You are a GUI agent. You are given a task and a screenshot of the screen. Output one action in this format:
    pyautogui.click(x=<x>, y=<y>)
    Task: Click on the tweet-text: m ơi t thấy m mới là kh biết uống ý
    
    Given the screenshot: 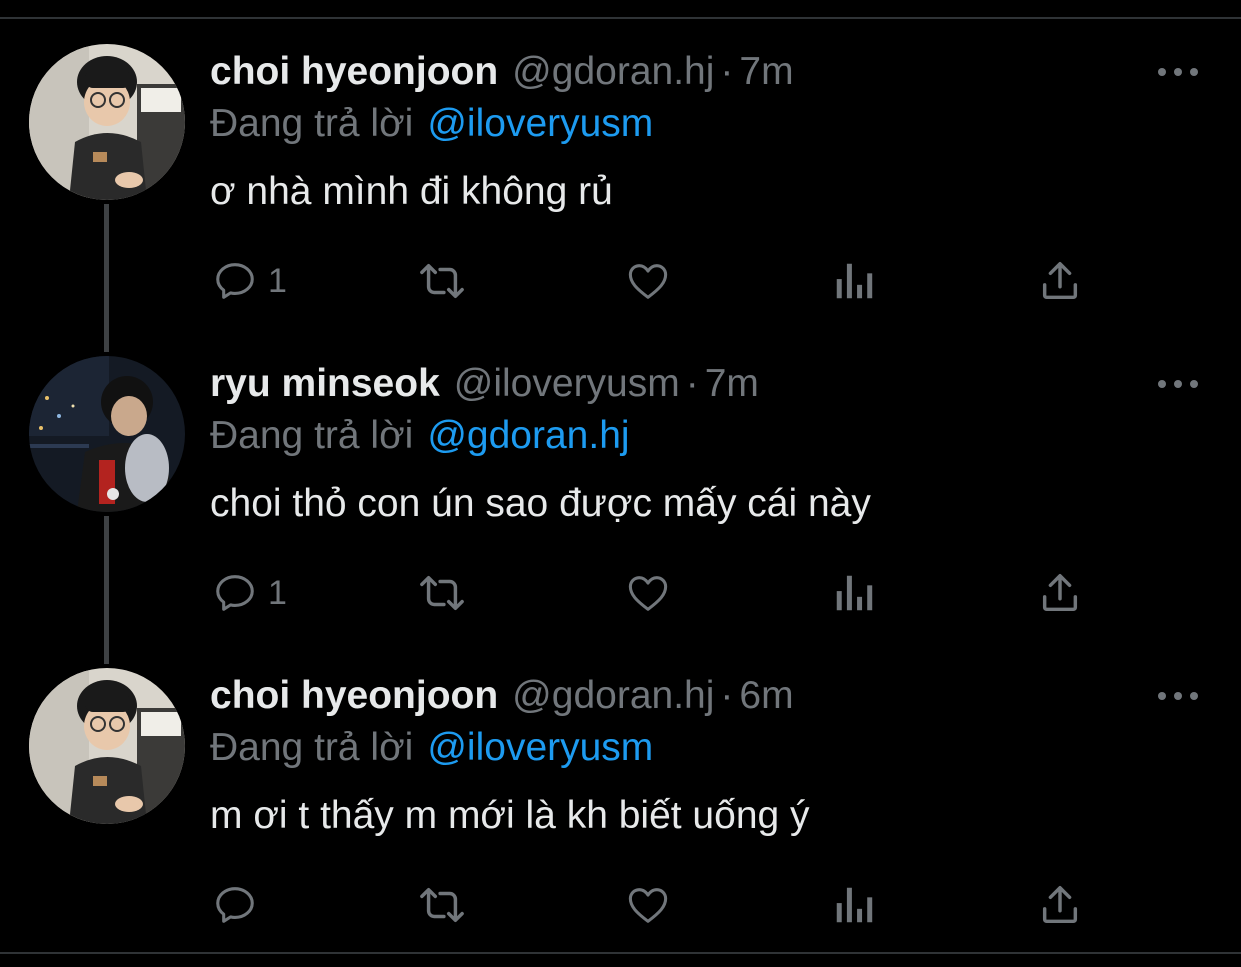 What is the action you would take?
    pyautogui.click(x=510, y=815)
    